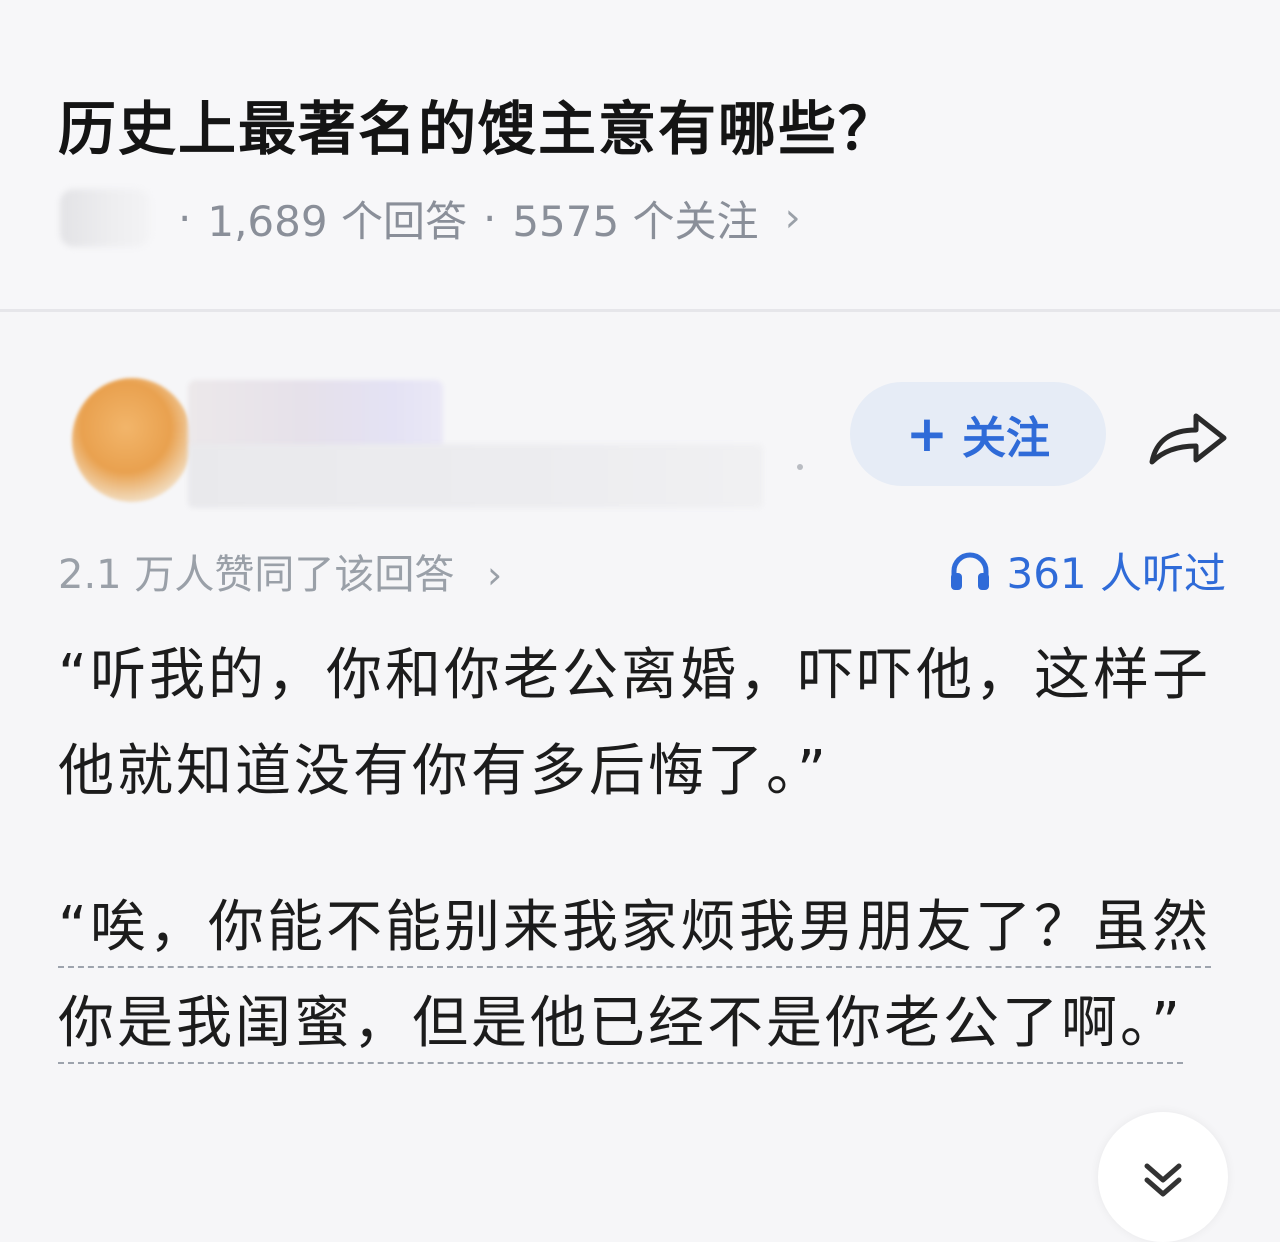  Describe the element at coordinates (635, 221) in the screenshot. I see `follows-count: 5575 个关注` at that location.